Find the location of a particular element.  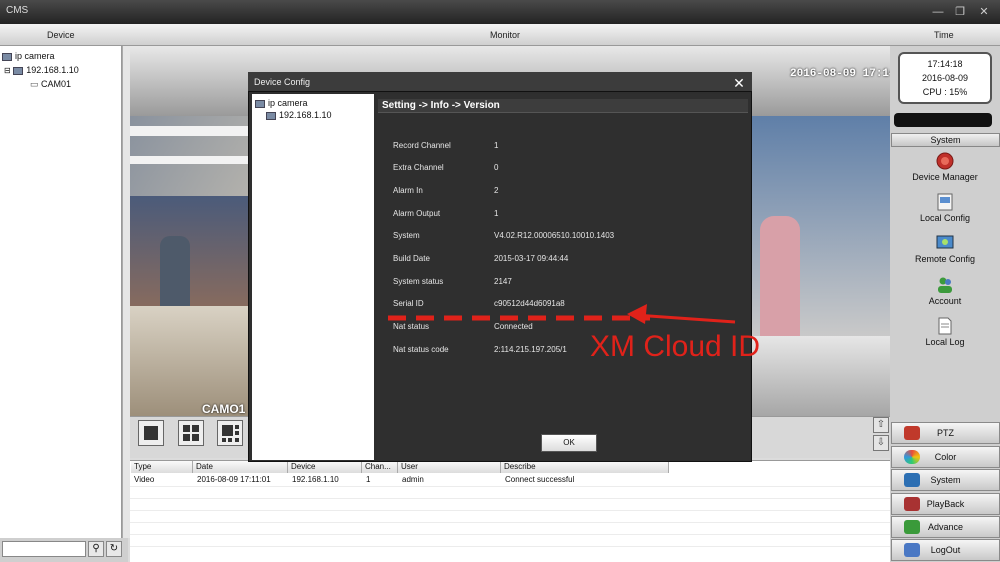

table-cell: 192.168.1.10 is located at coordinates (315, 479).